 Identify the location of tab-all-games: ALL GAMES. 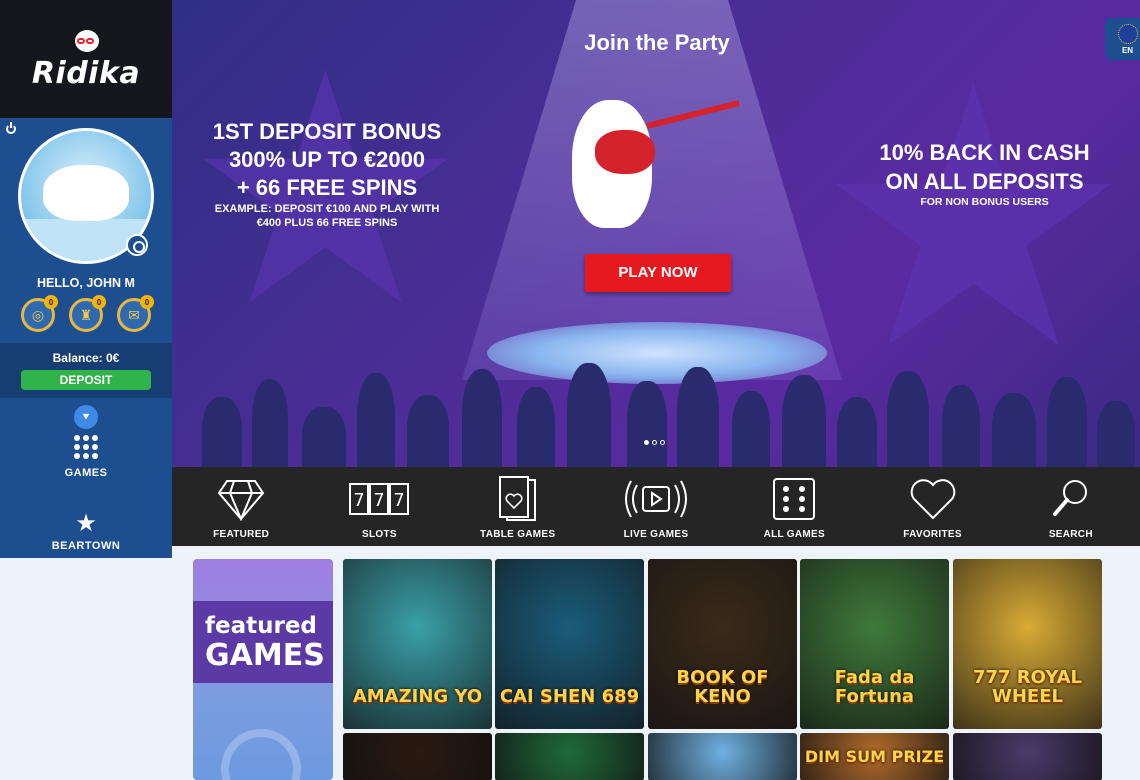
(794, 506).